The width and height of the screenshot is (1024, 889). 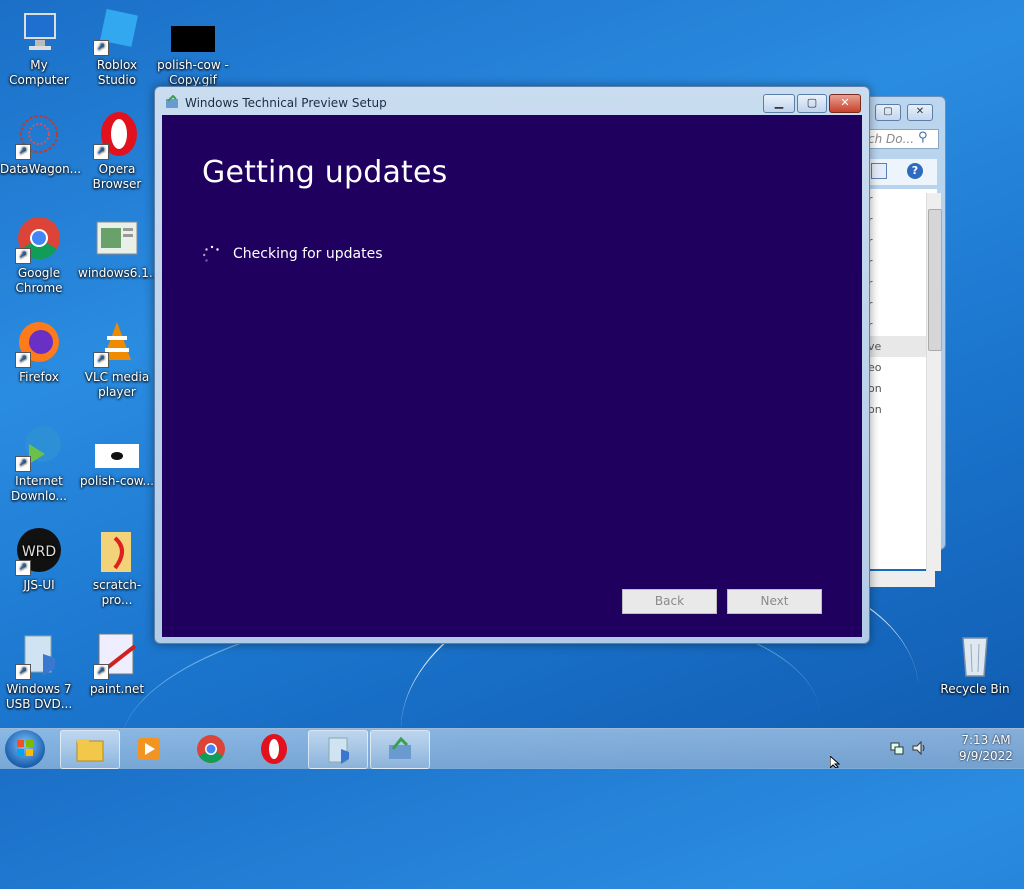 I want to click on chrome-icon, so click(x=211, y=749).